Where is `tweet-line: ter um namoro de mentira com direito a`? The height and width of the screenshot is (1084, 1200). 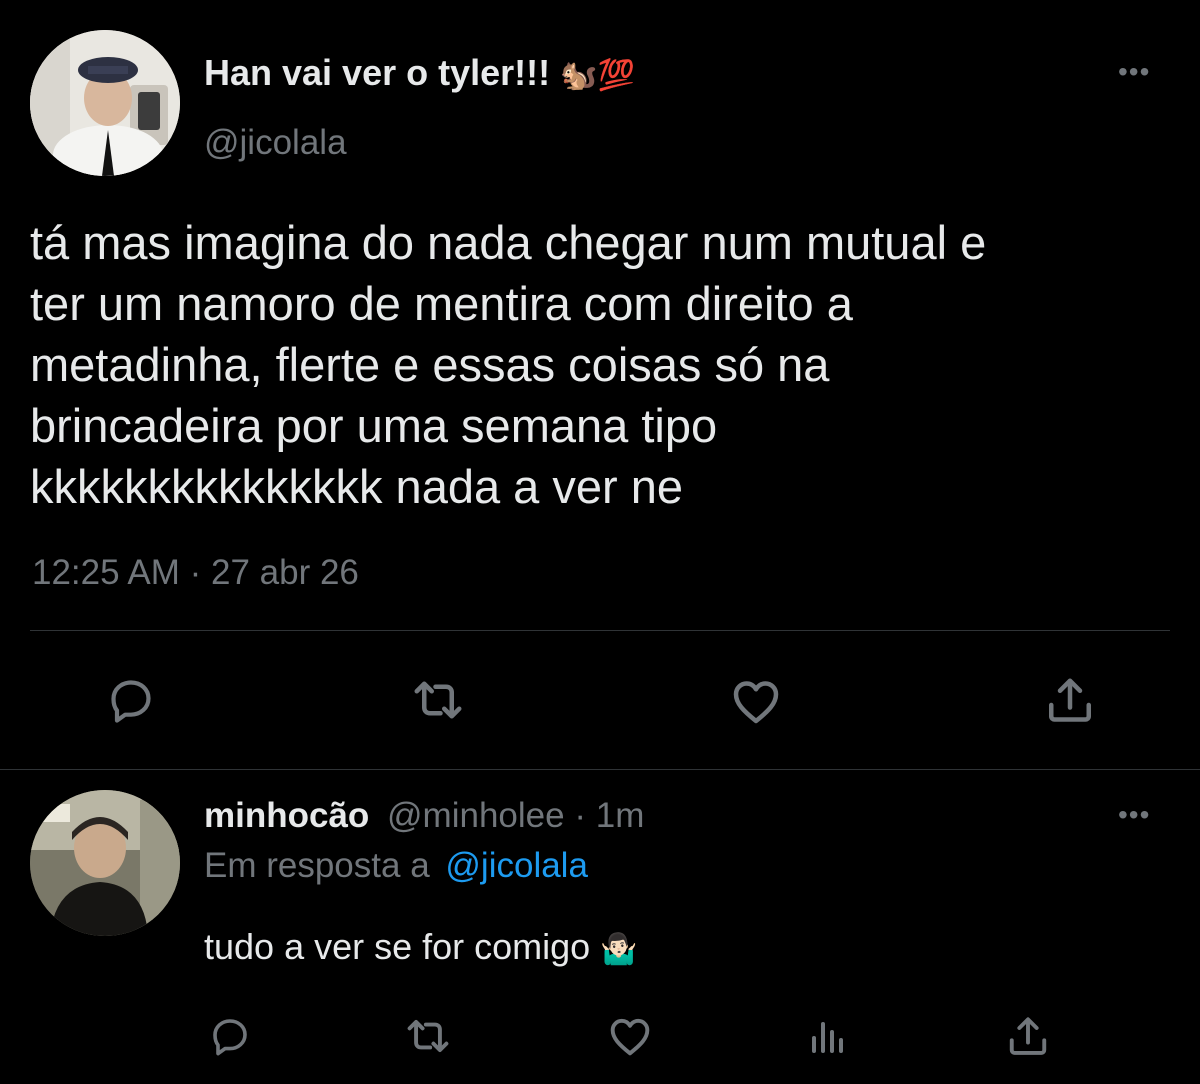
tweet-line: ter um namoro de mentira com direito a is located at coordinates (441, 303).